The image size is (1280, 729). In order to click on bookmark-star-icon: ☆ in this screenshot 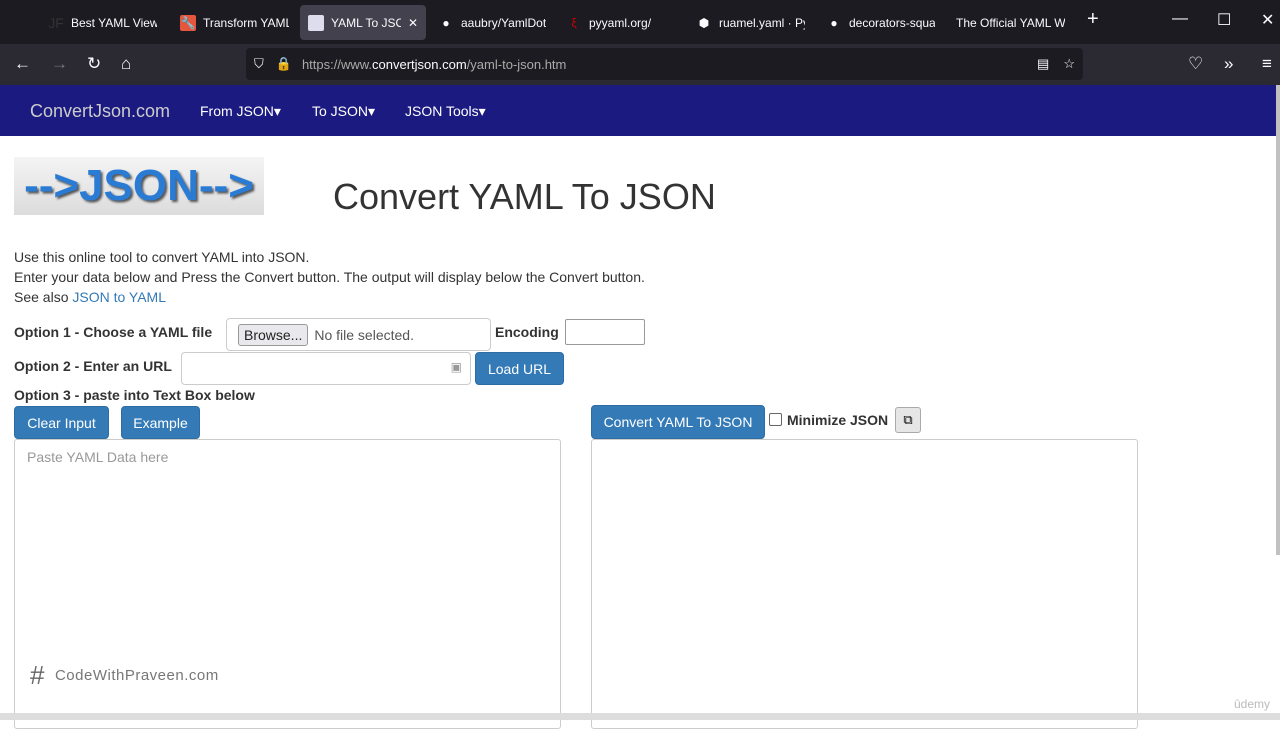, I will do `click(1069, 64)`.